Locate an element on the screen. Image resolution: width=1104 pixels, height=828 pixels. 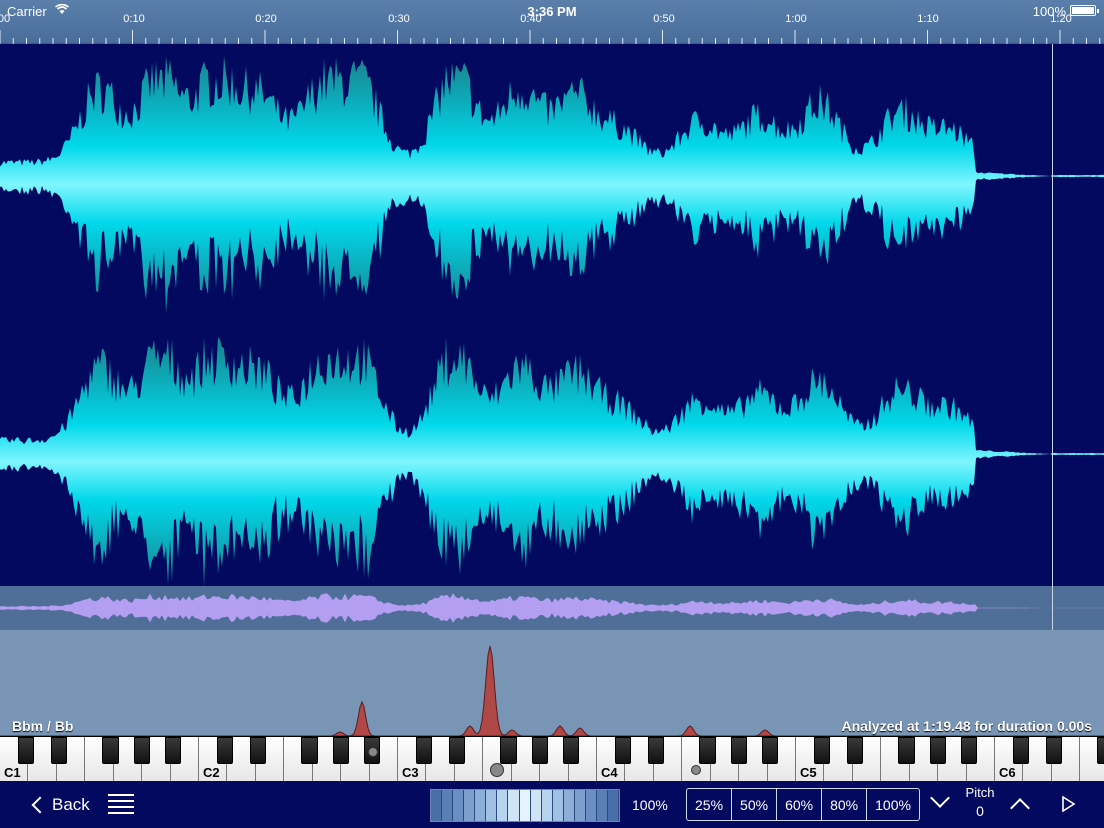
octave-label: C4 is located at coordinates (609, 772).